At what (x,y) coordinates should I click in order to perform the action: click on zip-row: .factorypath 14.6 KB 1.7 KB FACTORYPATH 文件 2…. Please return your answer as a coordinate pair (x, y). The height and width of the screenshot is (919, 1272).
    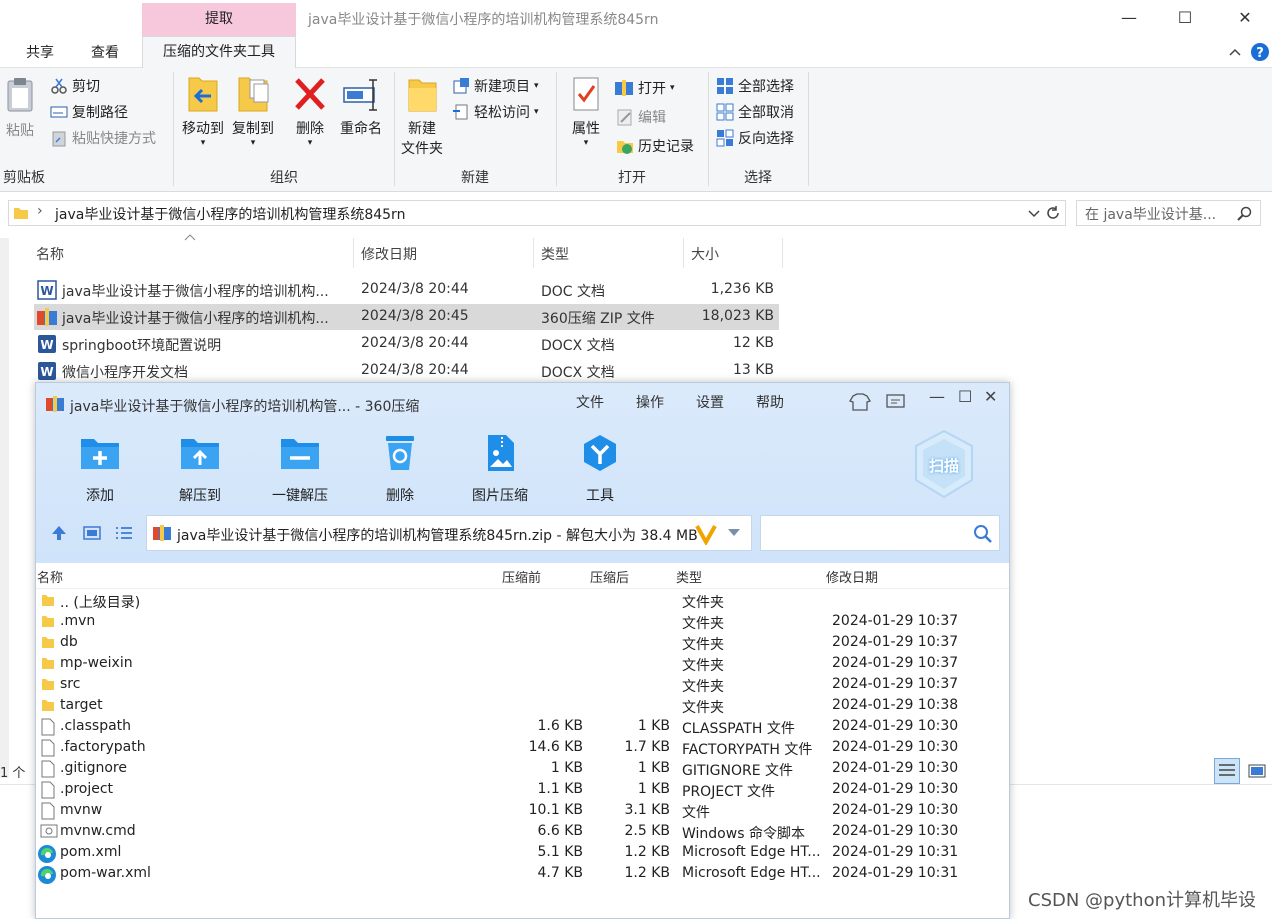
    Looking at the image, I should click on (522, 748).